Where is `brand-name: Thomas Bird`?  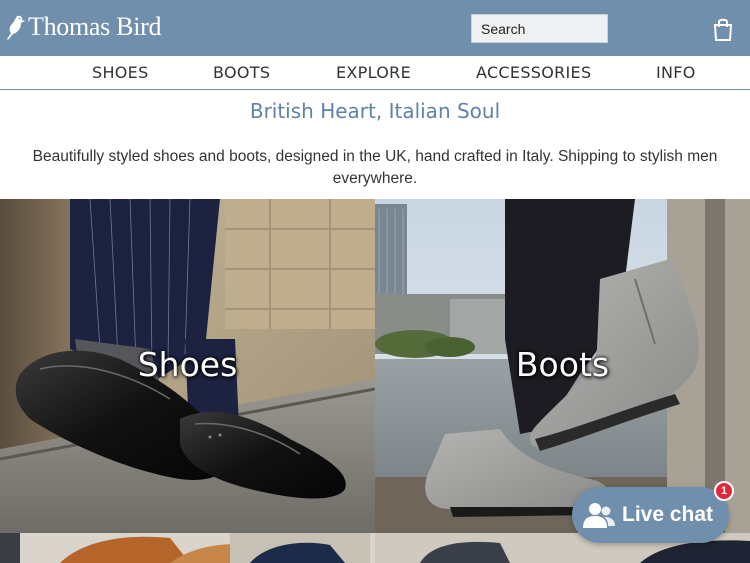
brand-name: Thomas Bird is located at coordinates (95, 26).